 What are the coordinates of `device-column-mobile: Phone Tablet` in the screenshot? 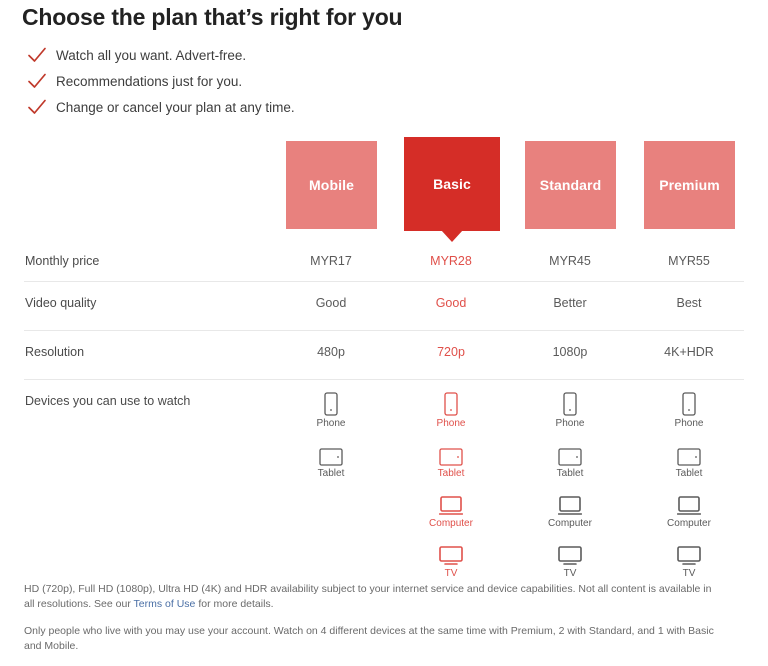 It's located at (331, 440).